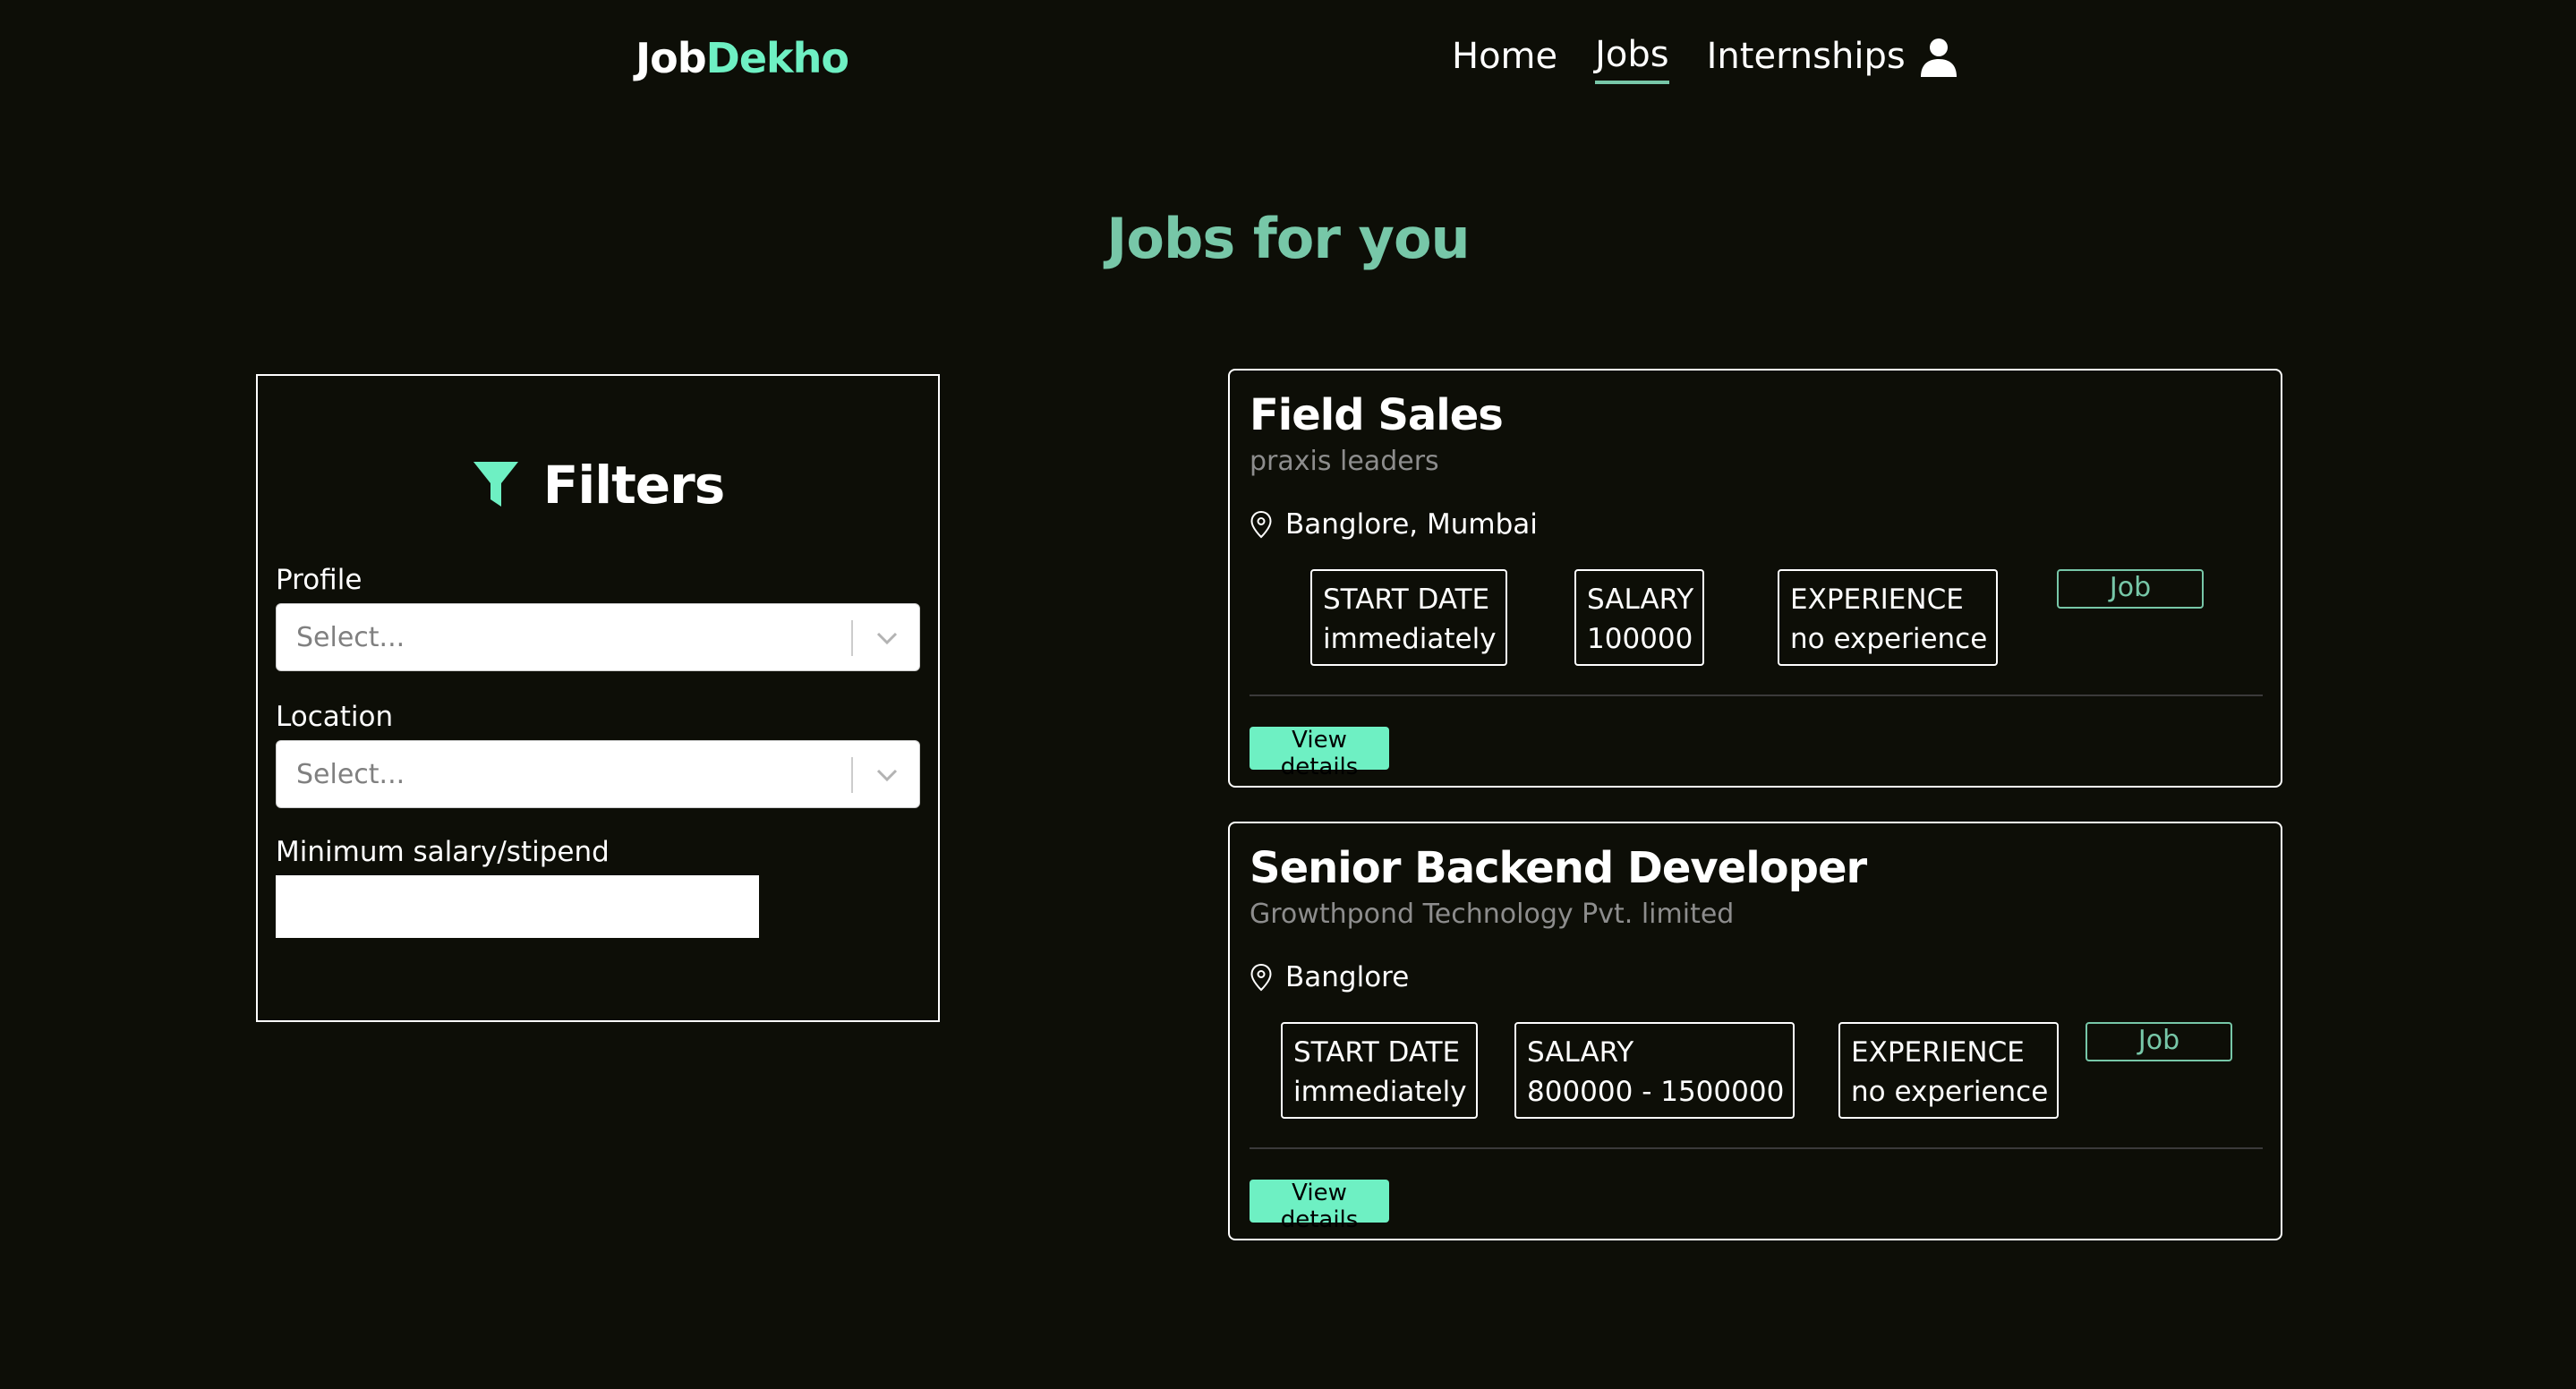 The height and width of the screenshot is (1389, 2576). I want to click on salary-value: 800000 - 1500000, so click(1656, 1092).